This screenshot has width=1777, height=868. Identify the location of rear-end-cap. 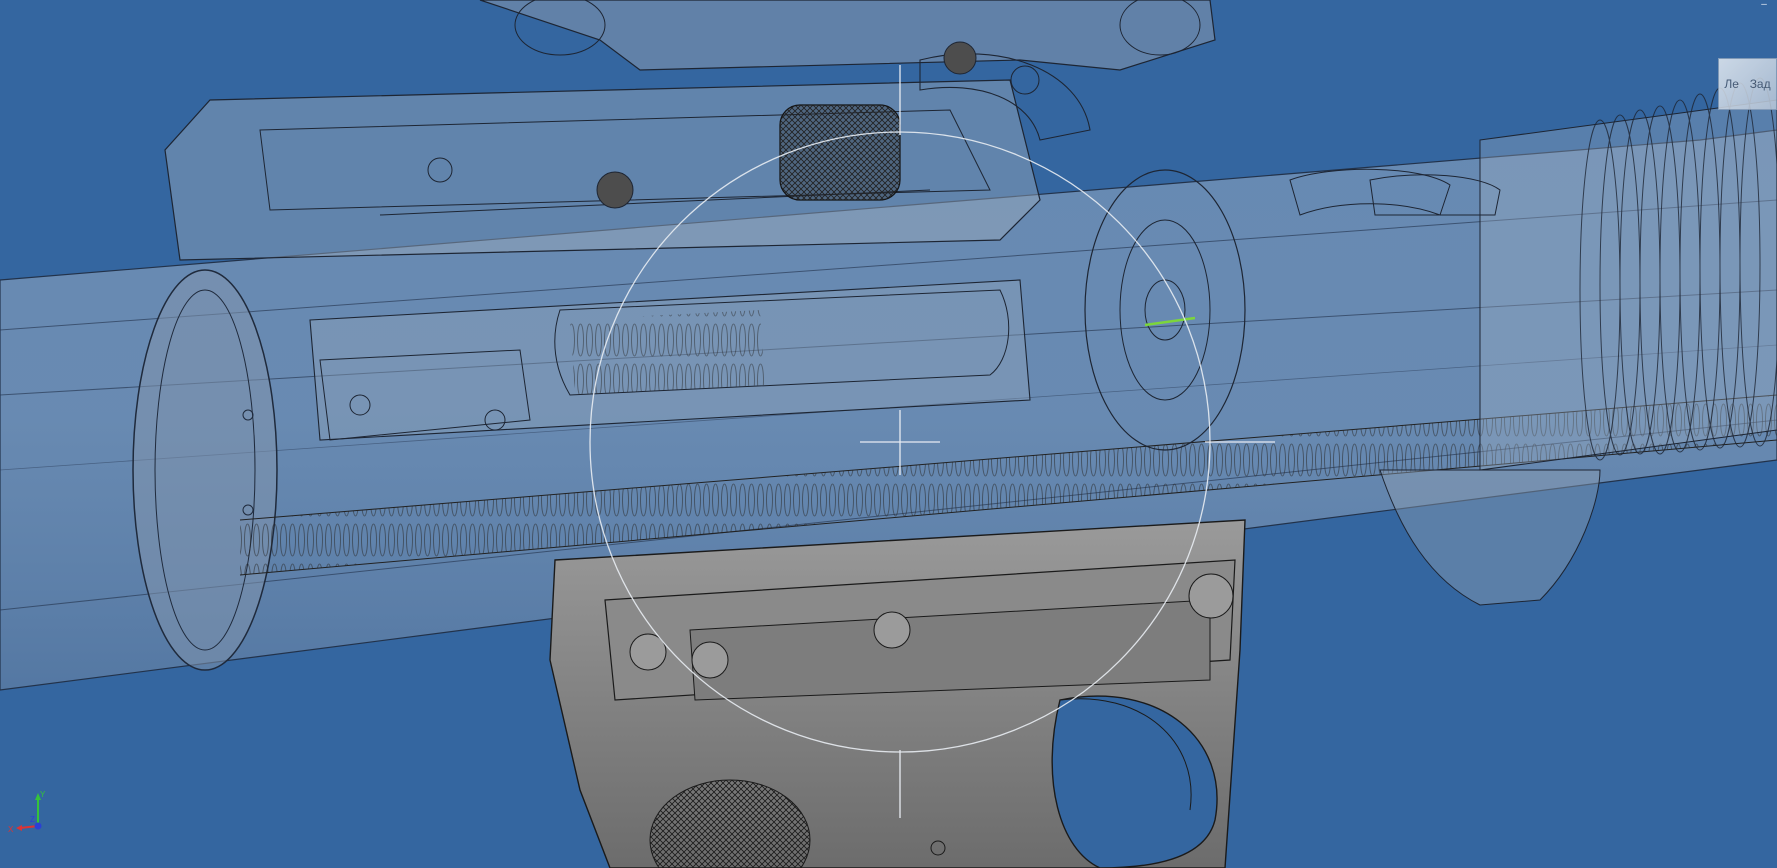
(205, 470).